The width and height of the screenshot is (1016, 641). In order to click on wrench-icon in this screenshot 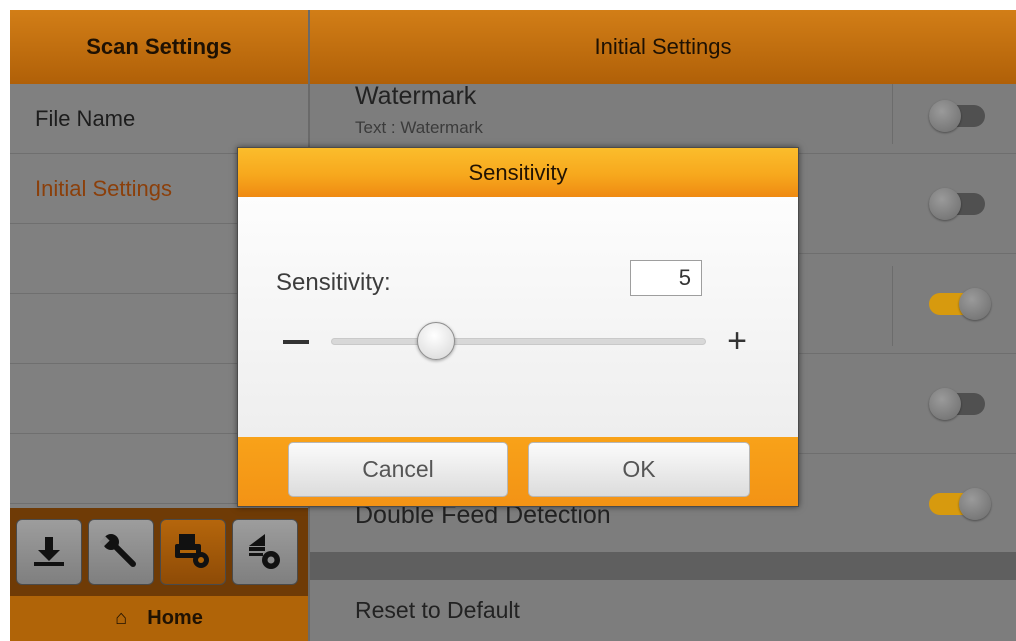, I will do `click(118, 550)`.